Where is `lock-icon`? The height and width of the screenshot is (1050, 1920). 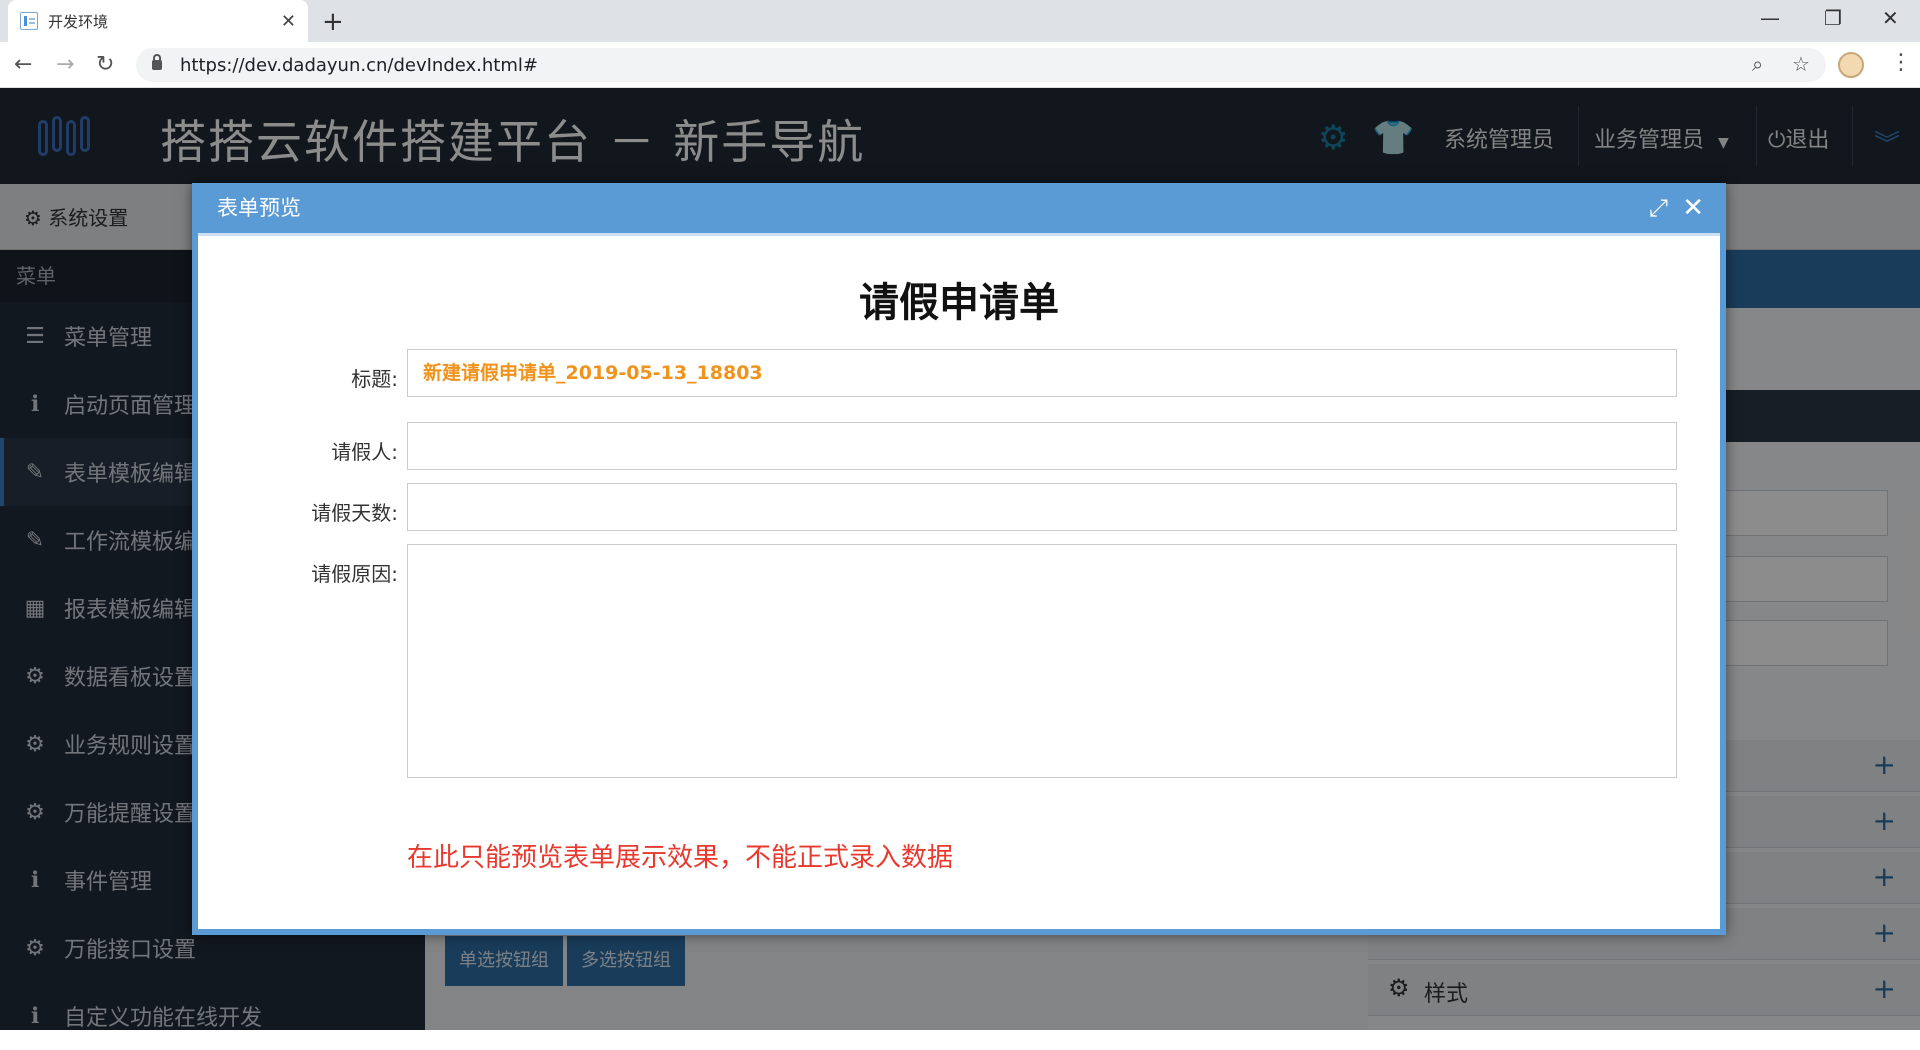
lock-icon is located at coordinates (157, 62).